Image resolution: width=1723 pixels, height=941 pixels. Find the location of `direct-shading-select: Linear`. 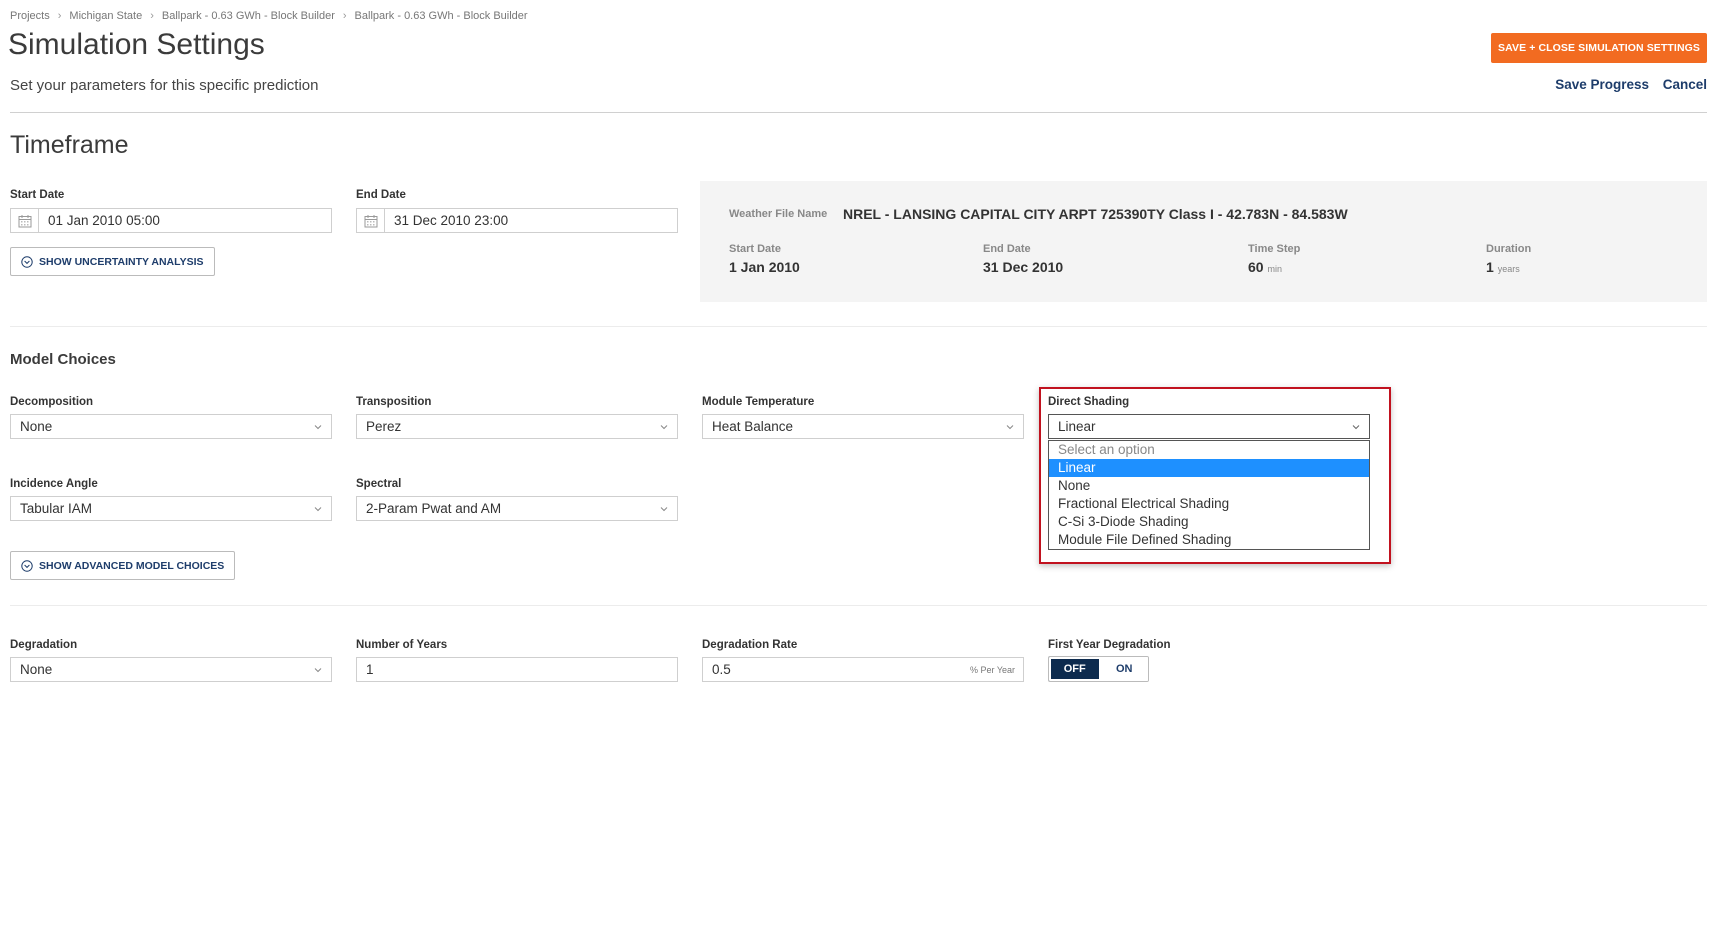

direct-shading-select: Linear is located at coordinates (1209, 426).